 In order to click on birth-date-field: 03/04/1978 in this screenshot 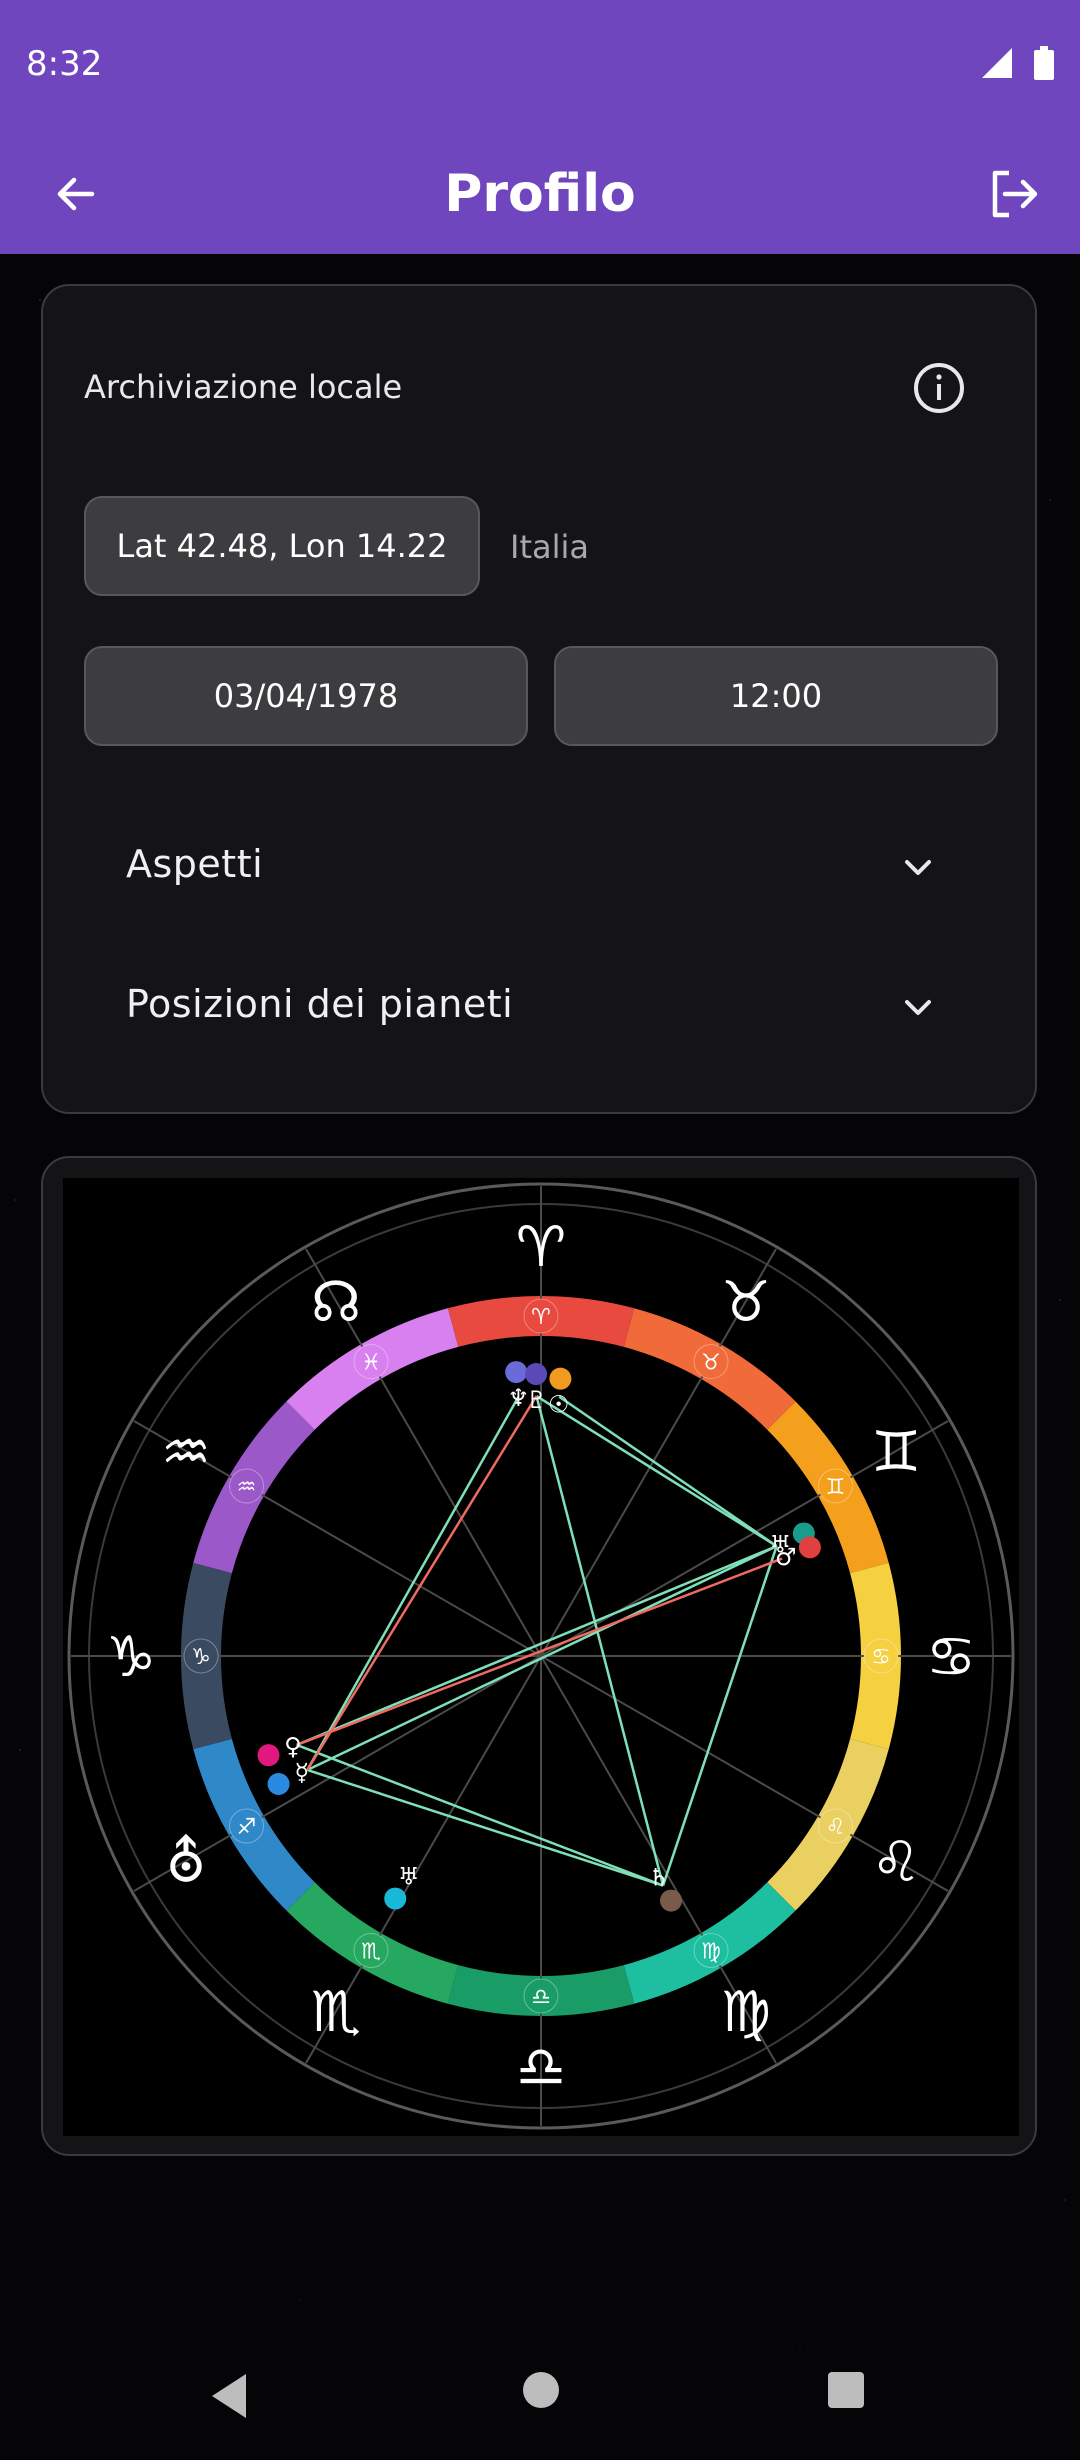, I will do `click(306, 696)`.